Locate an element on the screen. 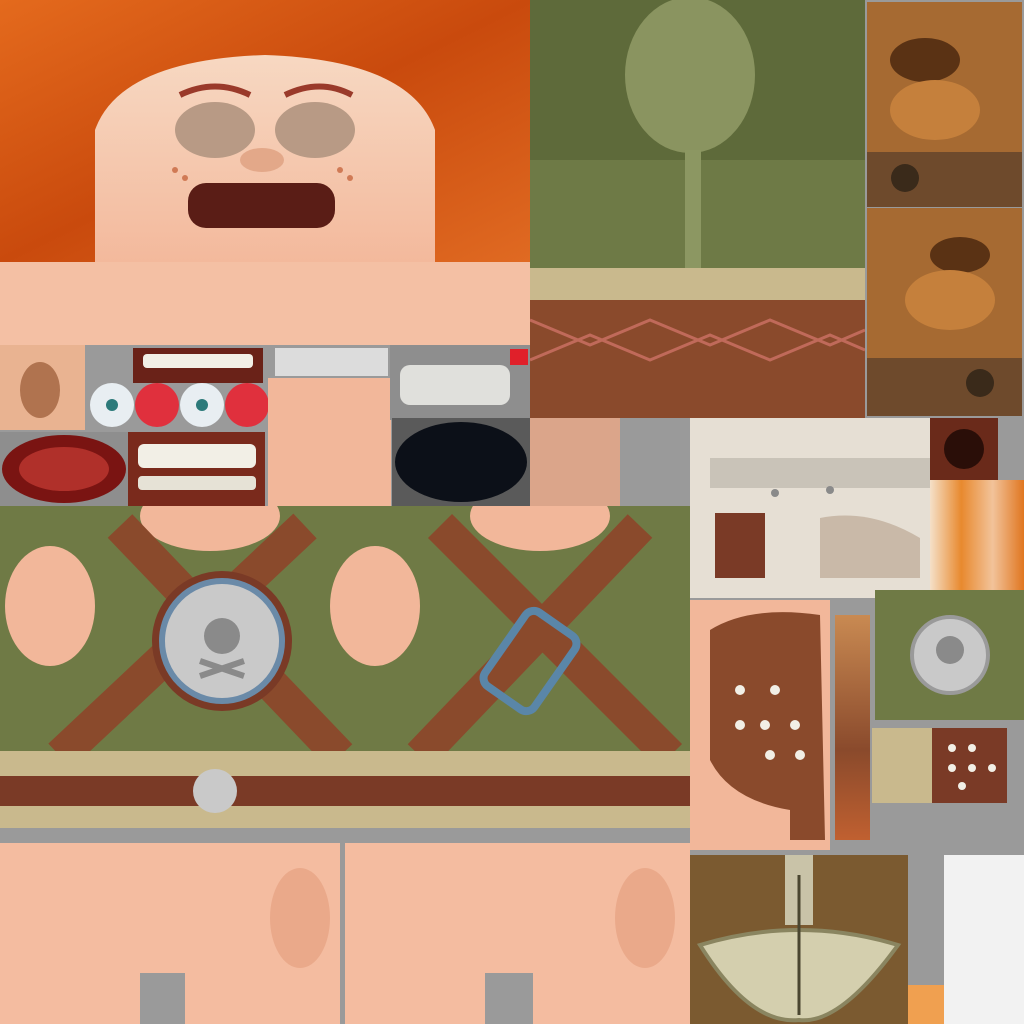  mouth-interior is located at coordinates (64, 469).